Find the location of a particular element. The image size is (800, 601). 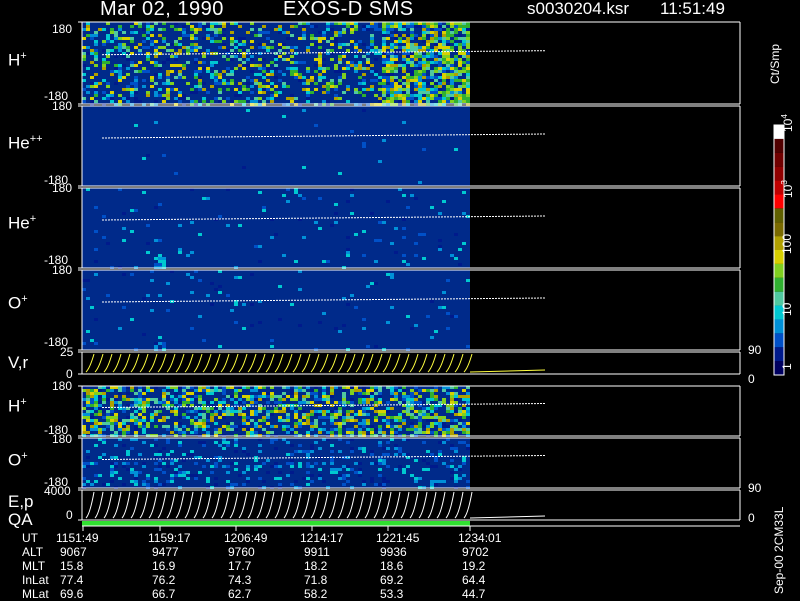

footer-cell: 9911 is located at coordinates (317, 552).